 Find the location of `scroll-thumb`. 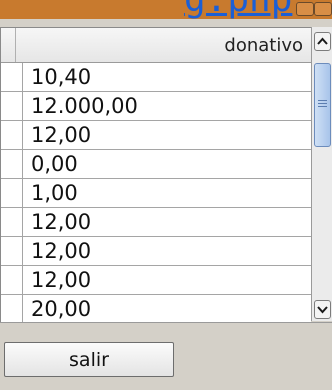

scroll-thumb is located at coordinates (322, 105).